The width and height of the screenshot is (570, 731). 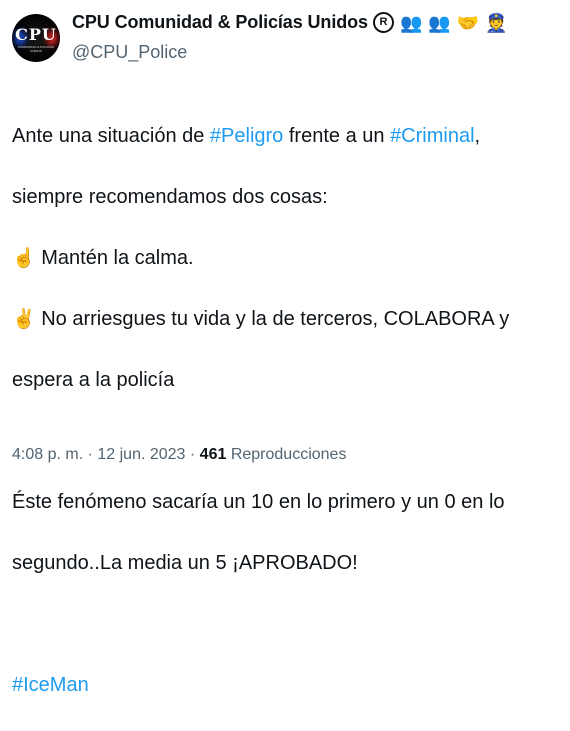 What do you see at coordinates (36, 34) in the screenshot?
I see `avatar-logo-text: CPU` at bounding box center [36, 34].